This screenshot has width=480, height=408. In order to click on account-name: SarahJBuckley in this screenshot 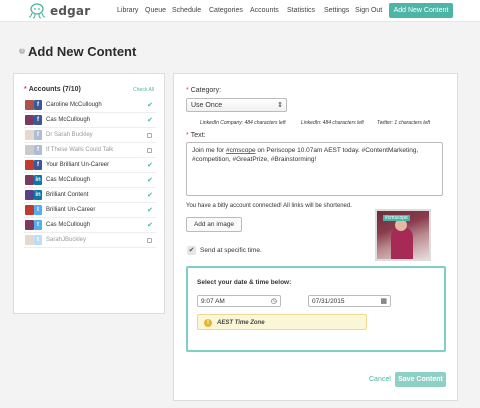, I will do `click(66, 240)`.